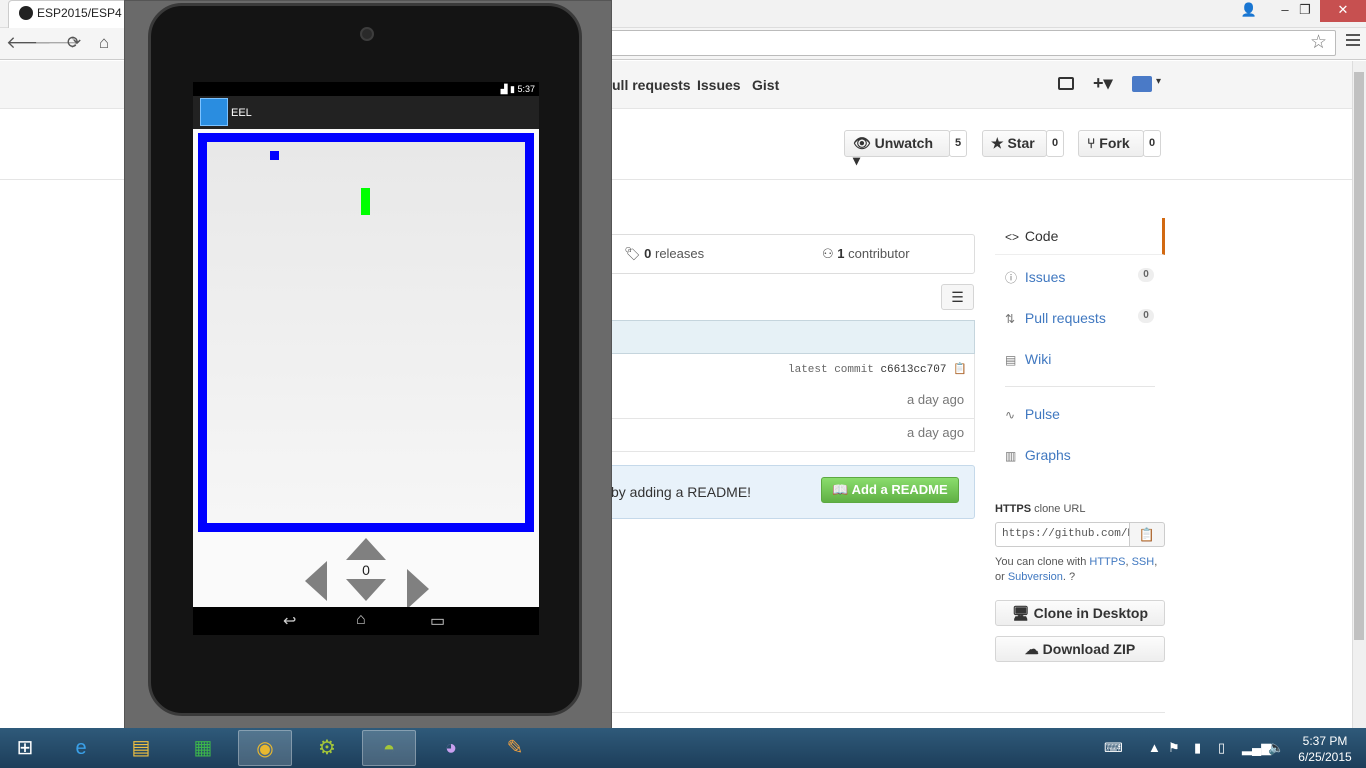  Describe the element at coordinates (1318, 42) in the screenshot. I see `bookmark-star-icon: ☆` at that location.